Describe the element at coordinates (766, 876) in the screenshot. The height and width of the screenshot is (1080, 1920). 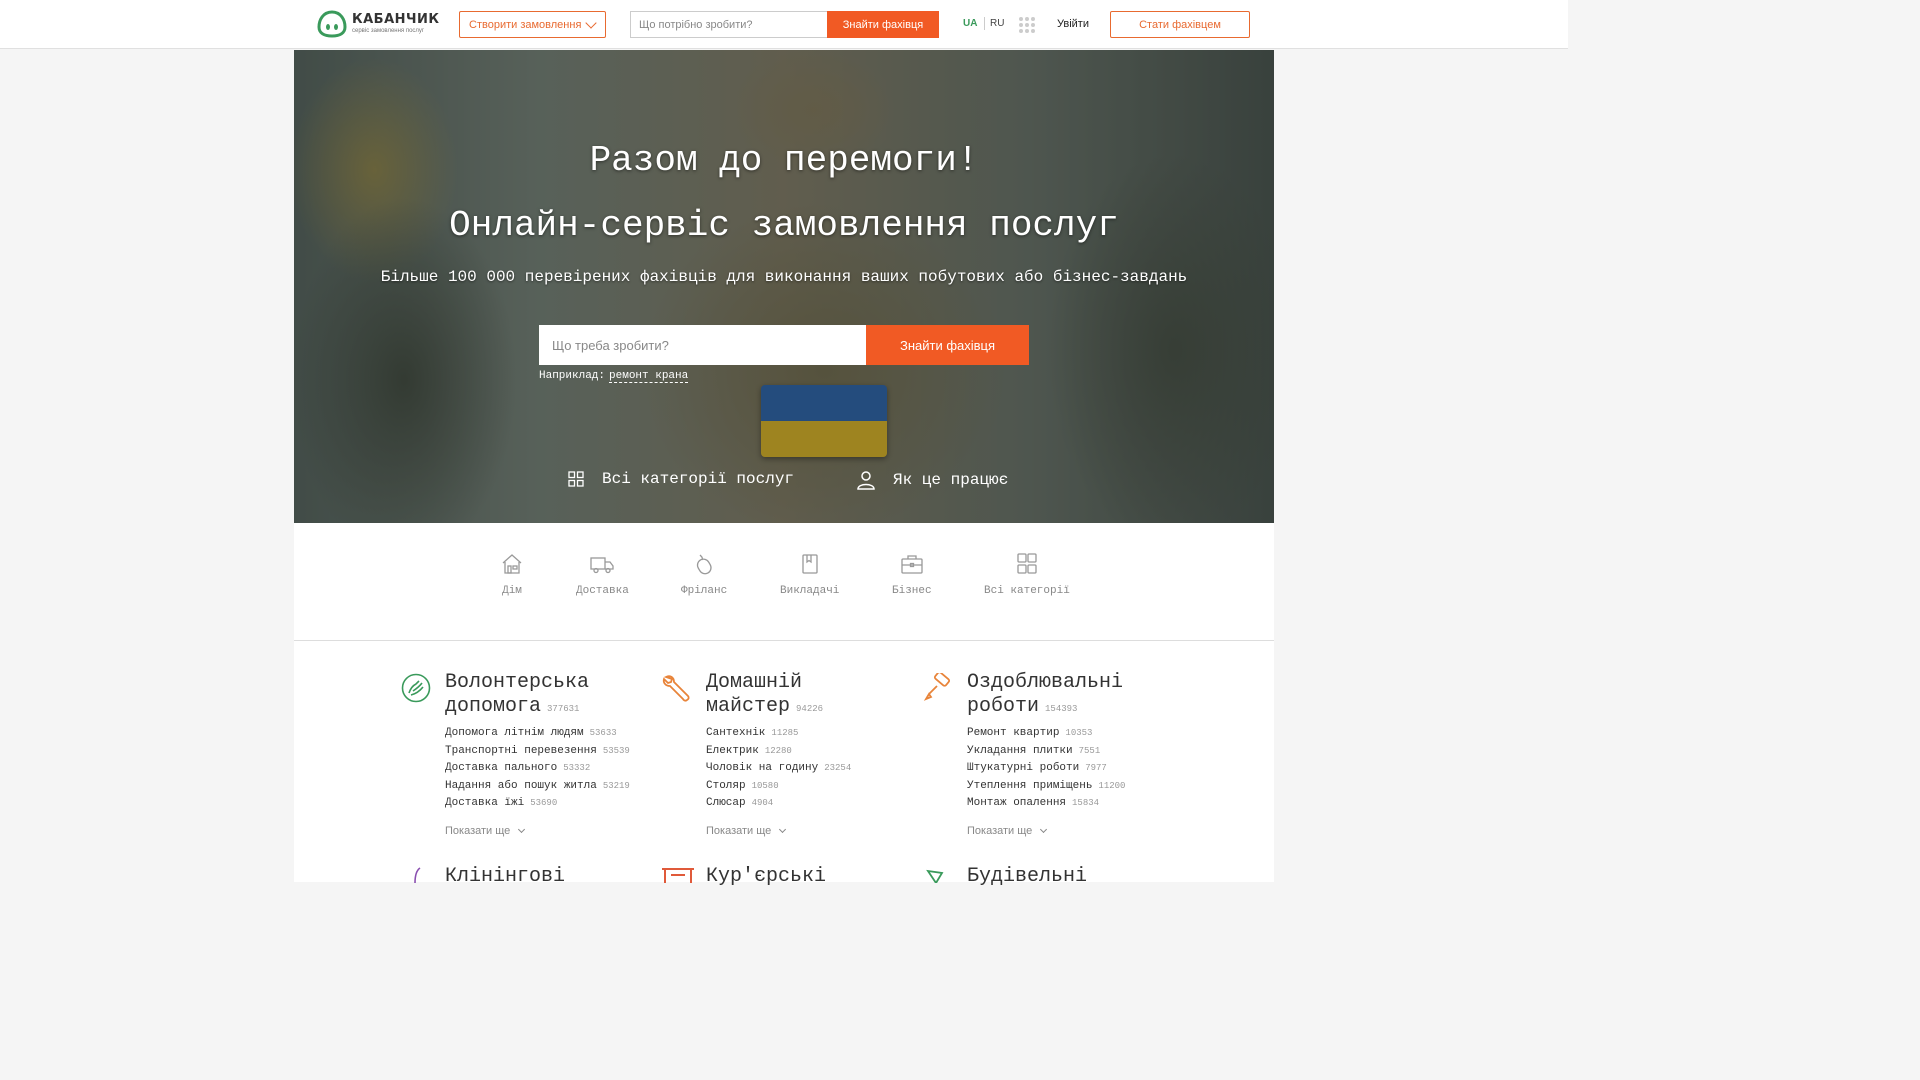
I see `category-courier-title: Кур'єрські` at that location.